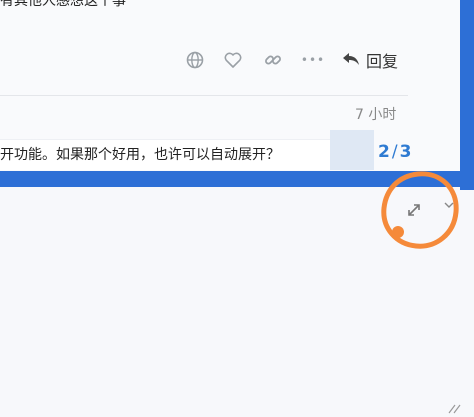  What do you see at coordinates (454, 408) in the screenshot?
I see `resize-grip-icon` at bounding box center [454, 408].